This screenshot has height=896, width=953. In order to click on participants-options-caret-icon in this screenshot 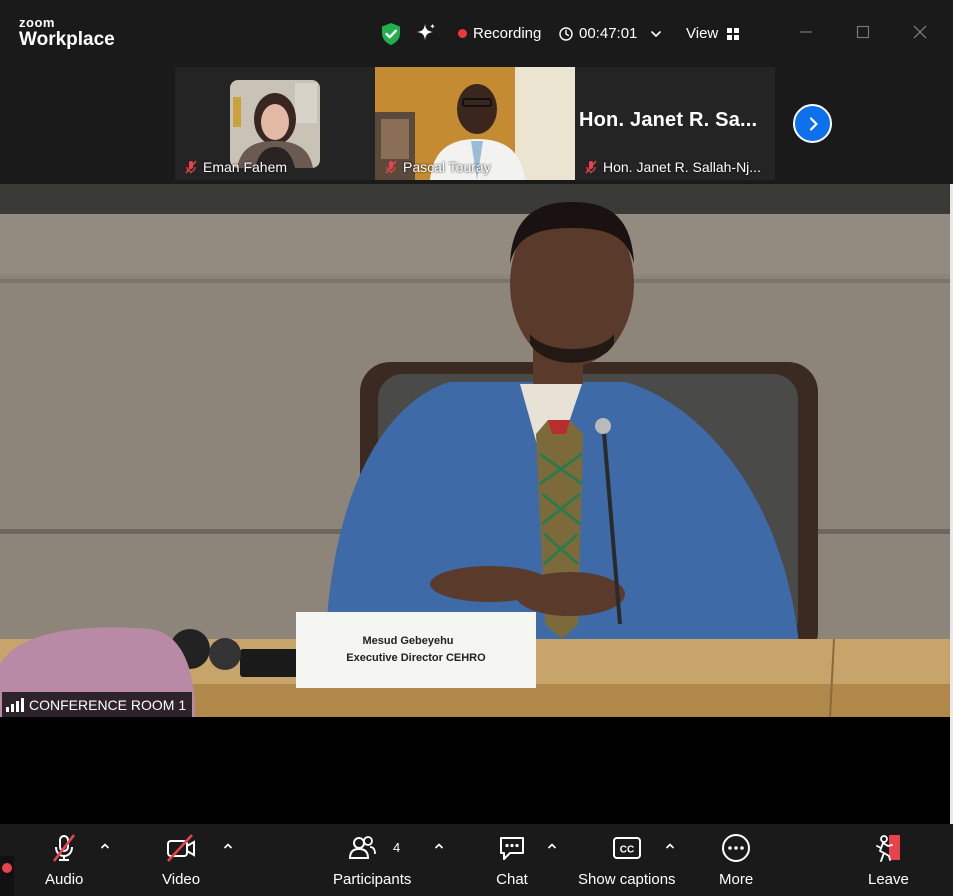, I will do `click(439, 846)`.